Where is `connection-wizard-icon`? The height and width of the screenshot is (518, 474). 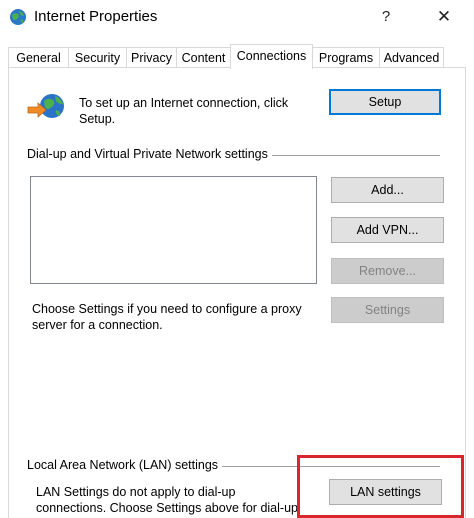
connection-wizard-icon is located at coordinates (45, 106).